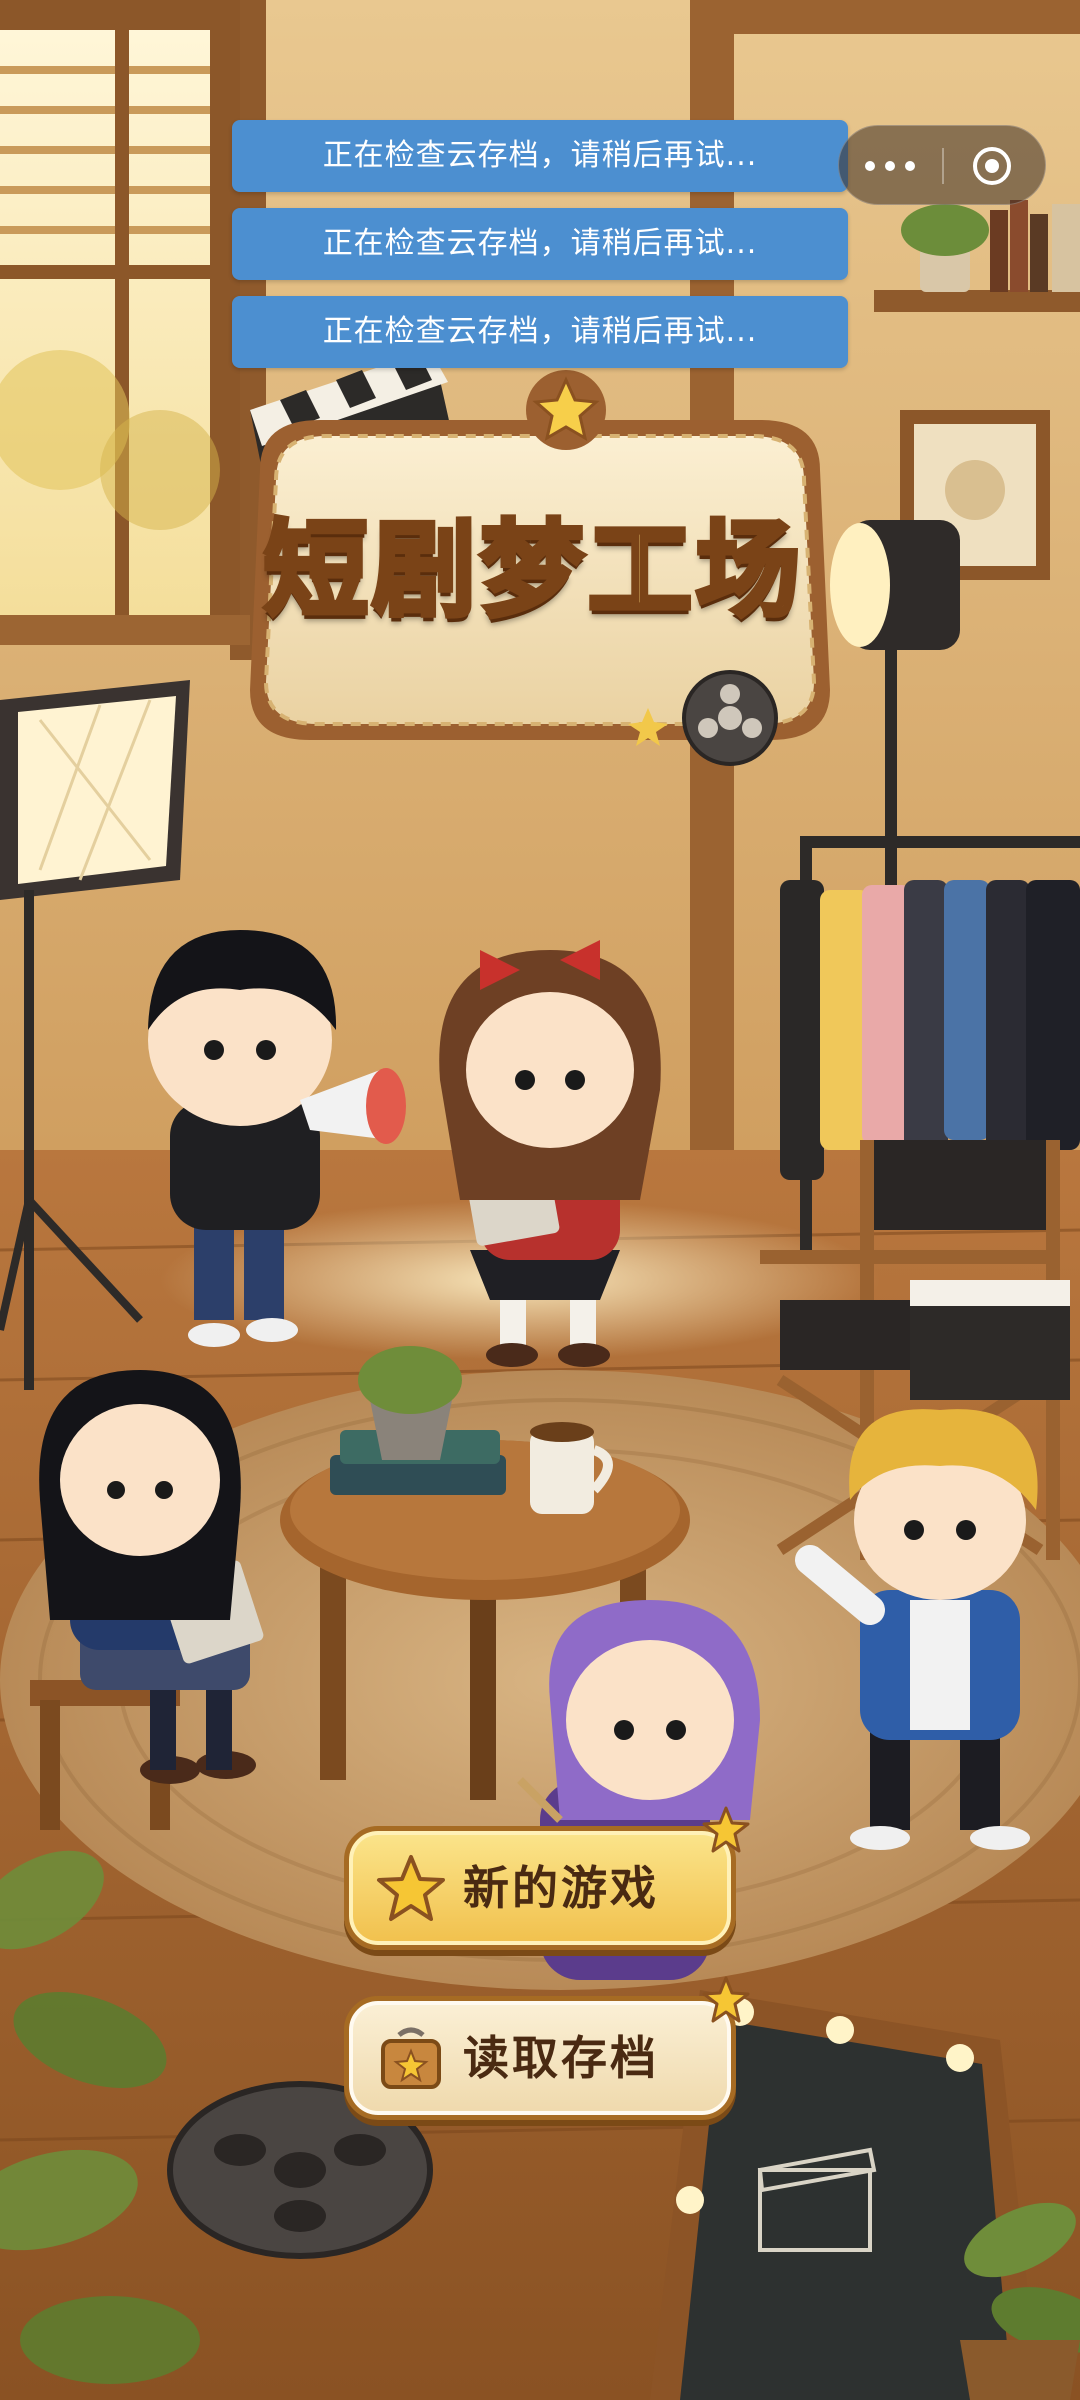  I want to click on new-game-button: 新的游戏, so click(547, 1878).